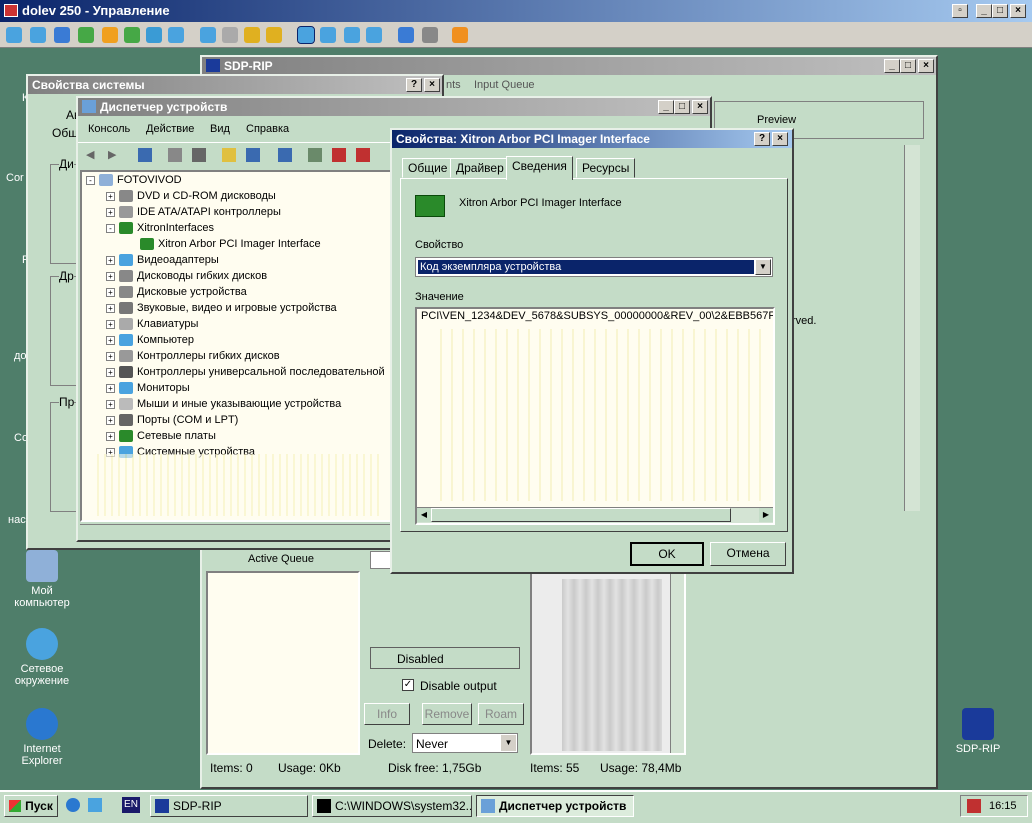 The width and height of the screenshot is (1032, 823). Describe the element at coordinates (152, 324) in the screenshot. I see `tree-item: + Клавиатуры` at that location.